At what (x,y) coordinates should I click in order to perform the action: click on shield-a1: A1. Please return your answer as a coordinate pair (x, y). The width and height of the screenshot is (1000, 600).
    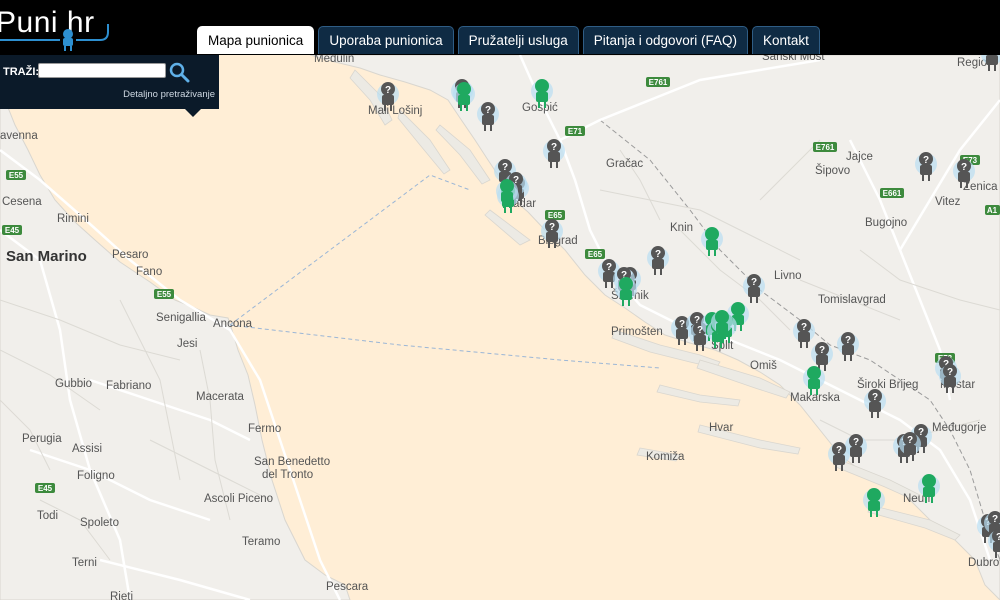
    Looking at the image, I should click on (992, 210).